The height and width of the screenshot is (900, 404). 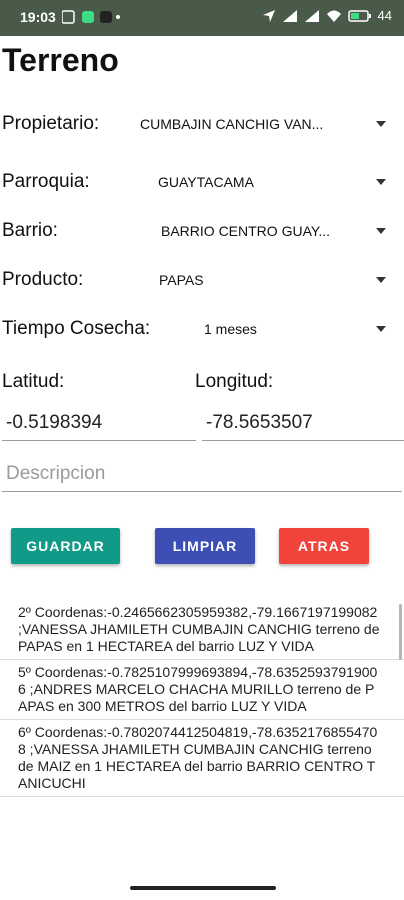 I want to click on guardar-button: GUARDAR, so click(x=65, y=546).